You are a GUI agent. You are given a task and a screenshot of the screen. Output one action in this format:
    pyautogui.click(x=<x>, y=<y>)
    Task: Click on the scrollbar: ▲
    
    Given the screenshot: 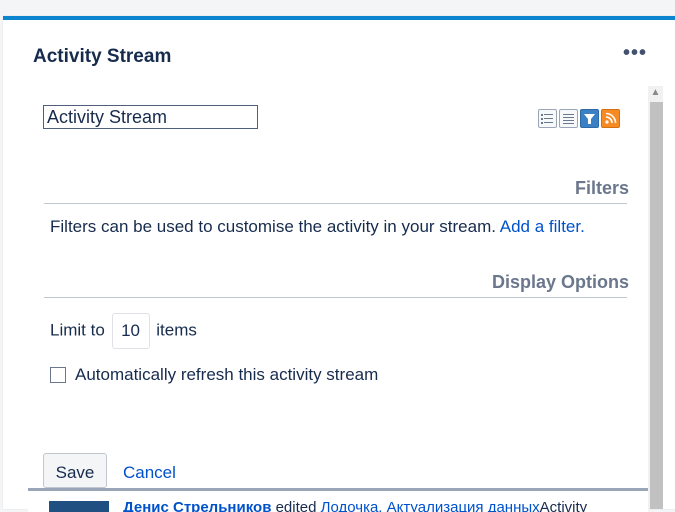 What is the action you would take?
    pyautogui.click(x=655, y=297)
    